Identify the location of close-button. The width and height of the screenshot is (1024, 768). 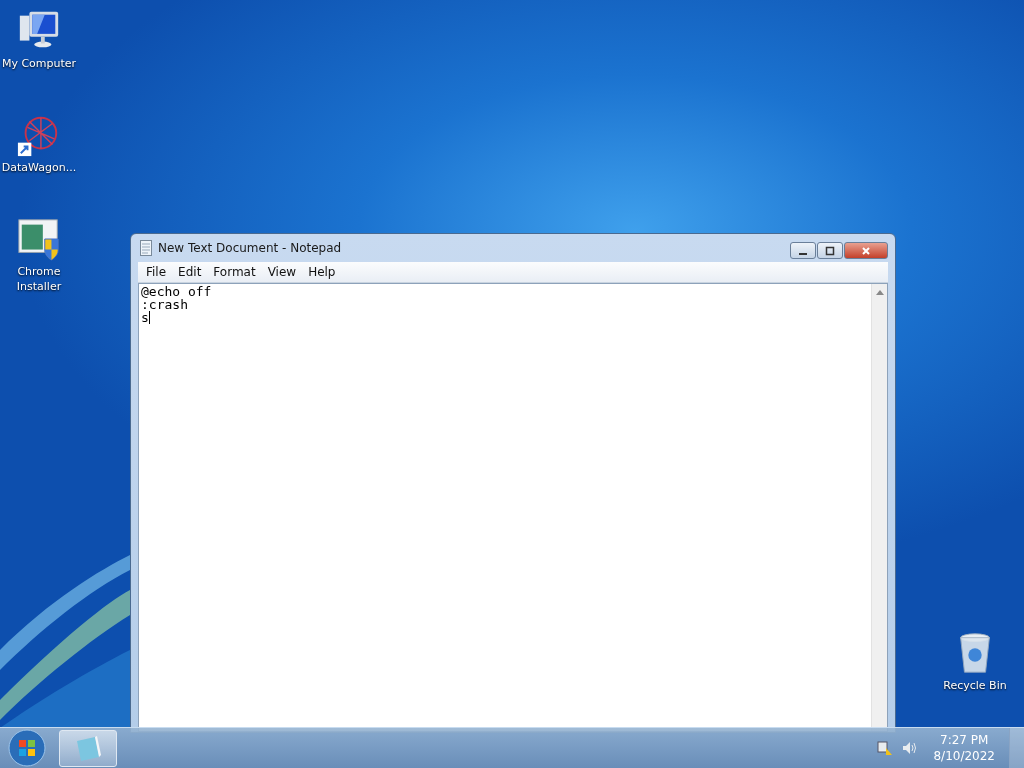
(866, 250).